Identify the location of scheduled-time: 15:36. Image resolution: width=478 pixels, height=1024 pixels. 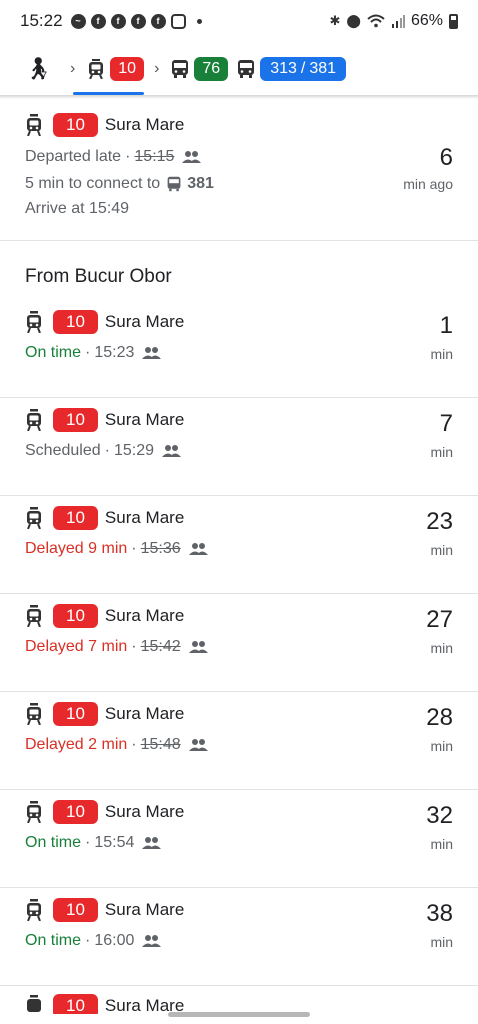
(160, 548).